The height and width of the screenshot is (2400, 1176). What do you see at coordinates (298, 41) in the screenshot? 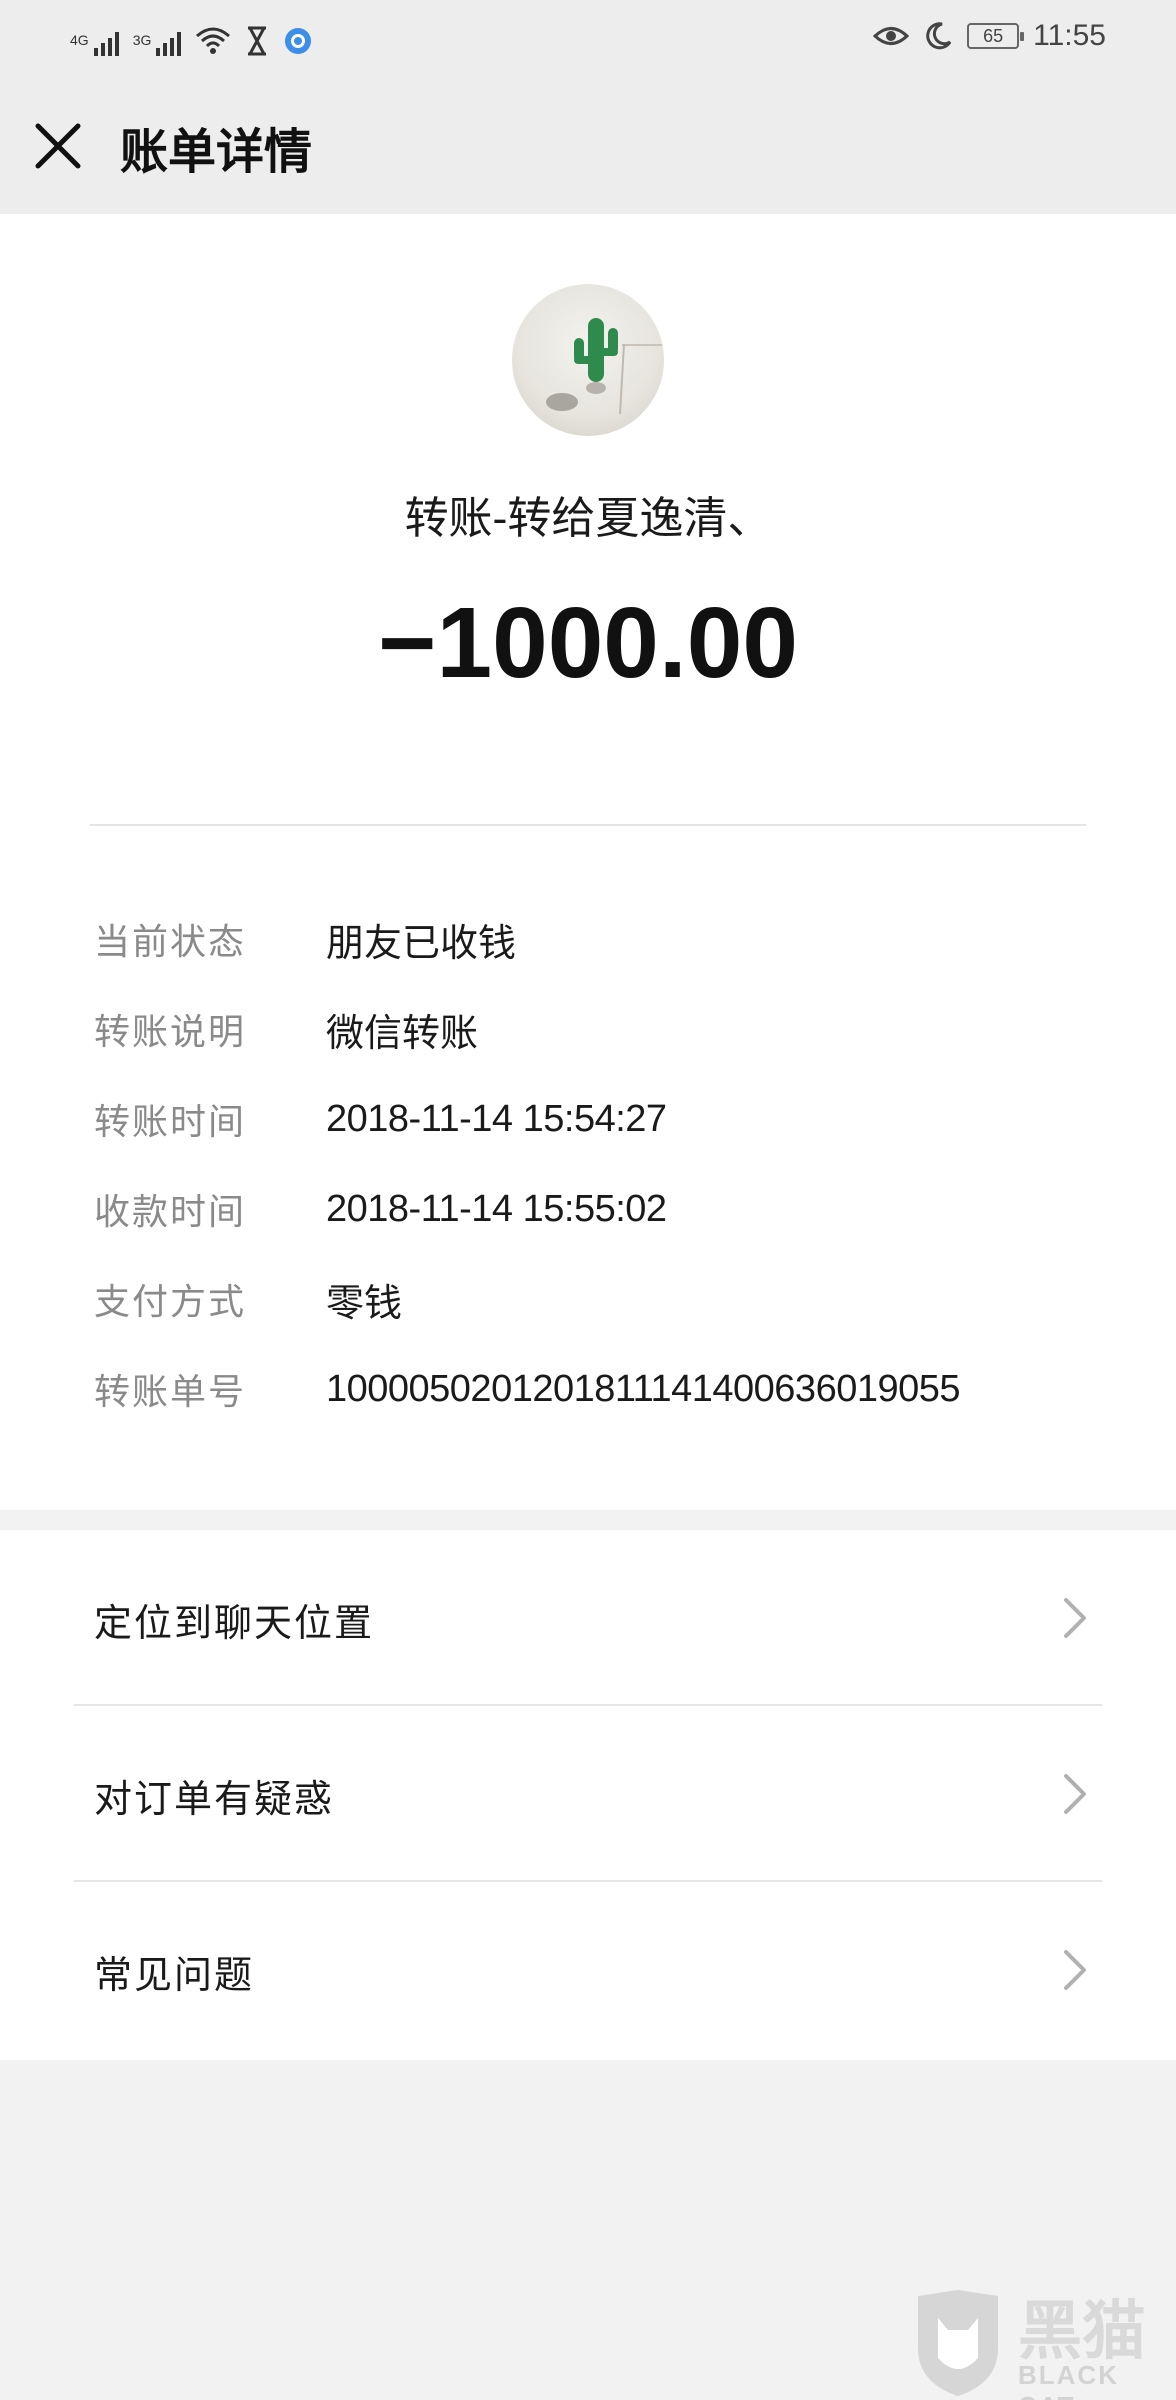
I see `browser-icon` at bounding box center [298, 41].